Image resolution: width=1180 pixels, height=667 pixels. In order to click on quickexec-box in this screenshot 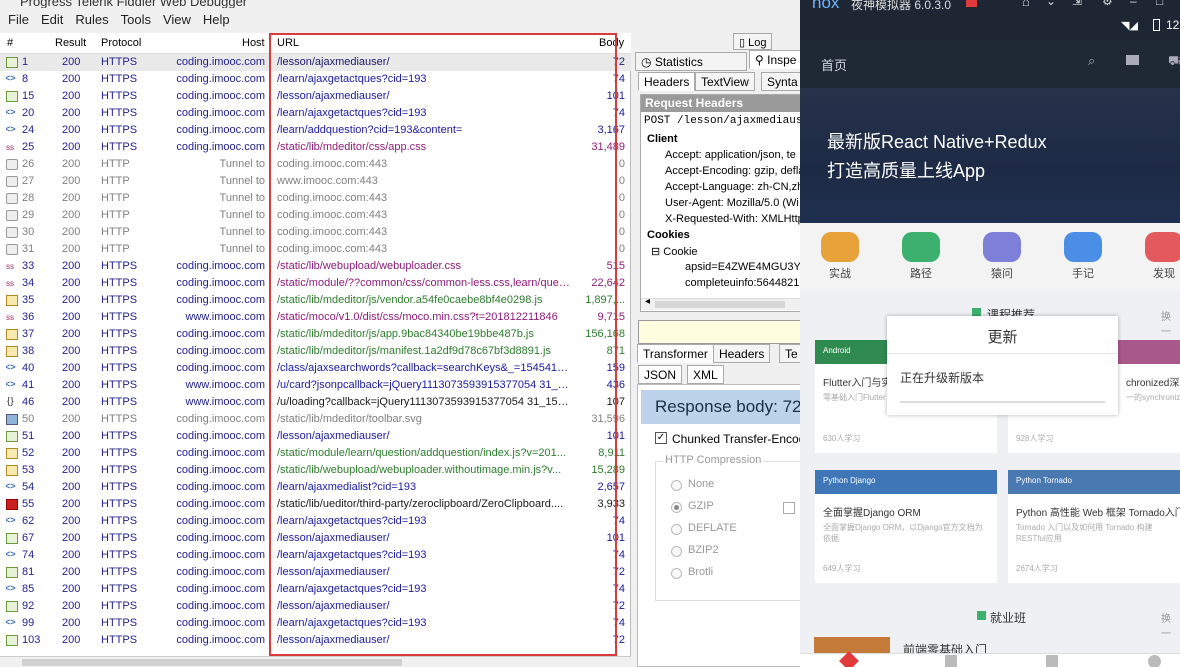, I will do `click(719, 332)`.